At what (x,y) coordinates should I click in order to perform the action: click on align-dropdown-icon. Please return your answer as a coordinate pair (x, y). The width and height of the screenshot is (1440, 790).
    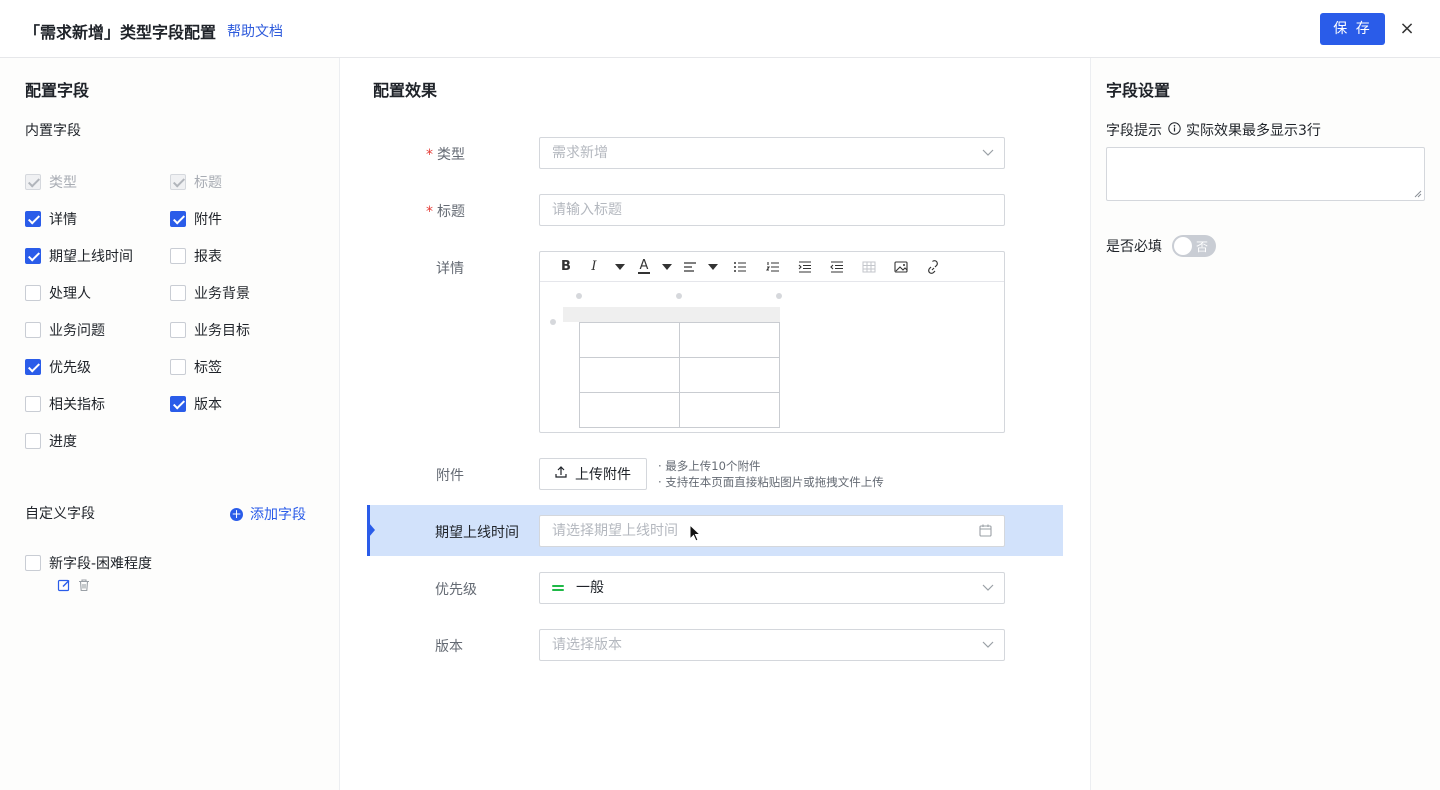
    Looking at the image, I should click on (713, 267).